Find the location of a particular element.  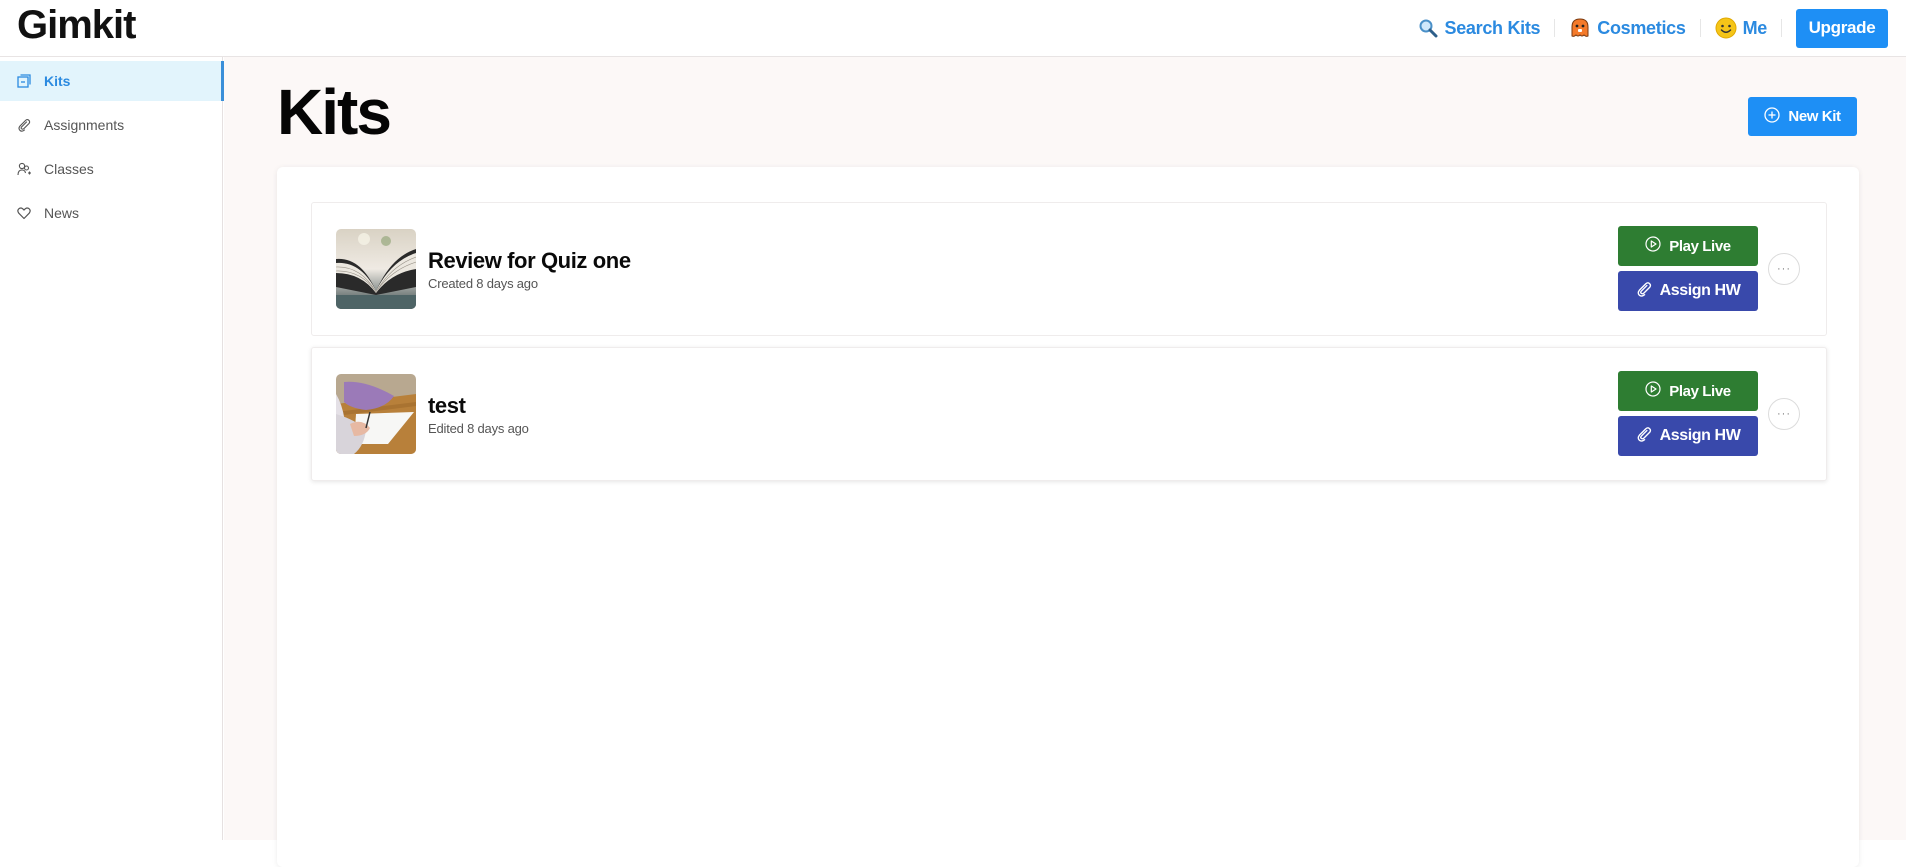

sidebar-item-assignments: Assignments is located at coordinates (111, 125).